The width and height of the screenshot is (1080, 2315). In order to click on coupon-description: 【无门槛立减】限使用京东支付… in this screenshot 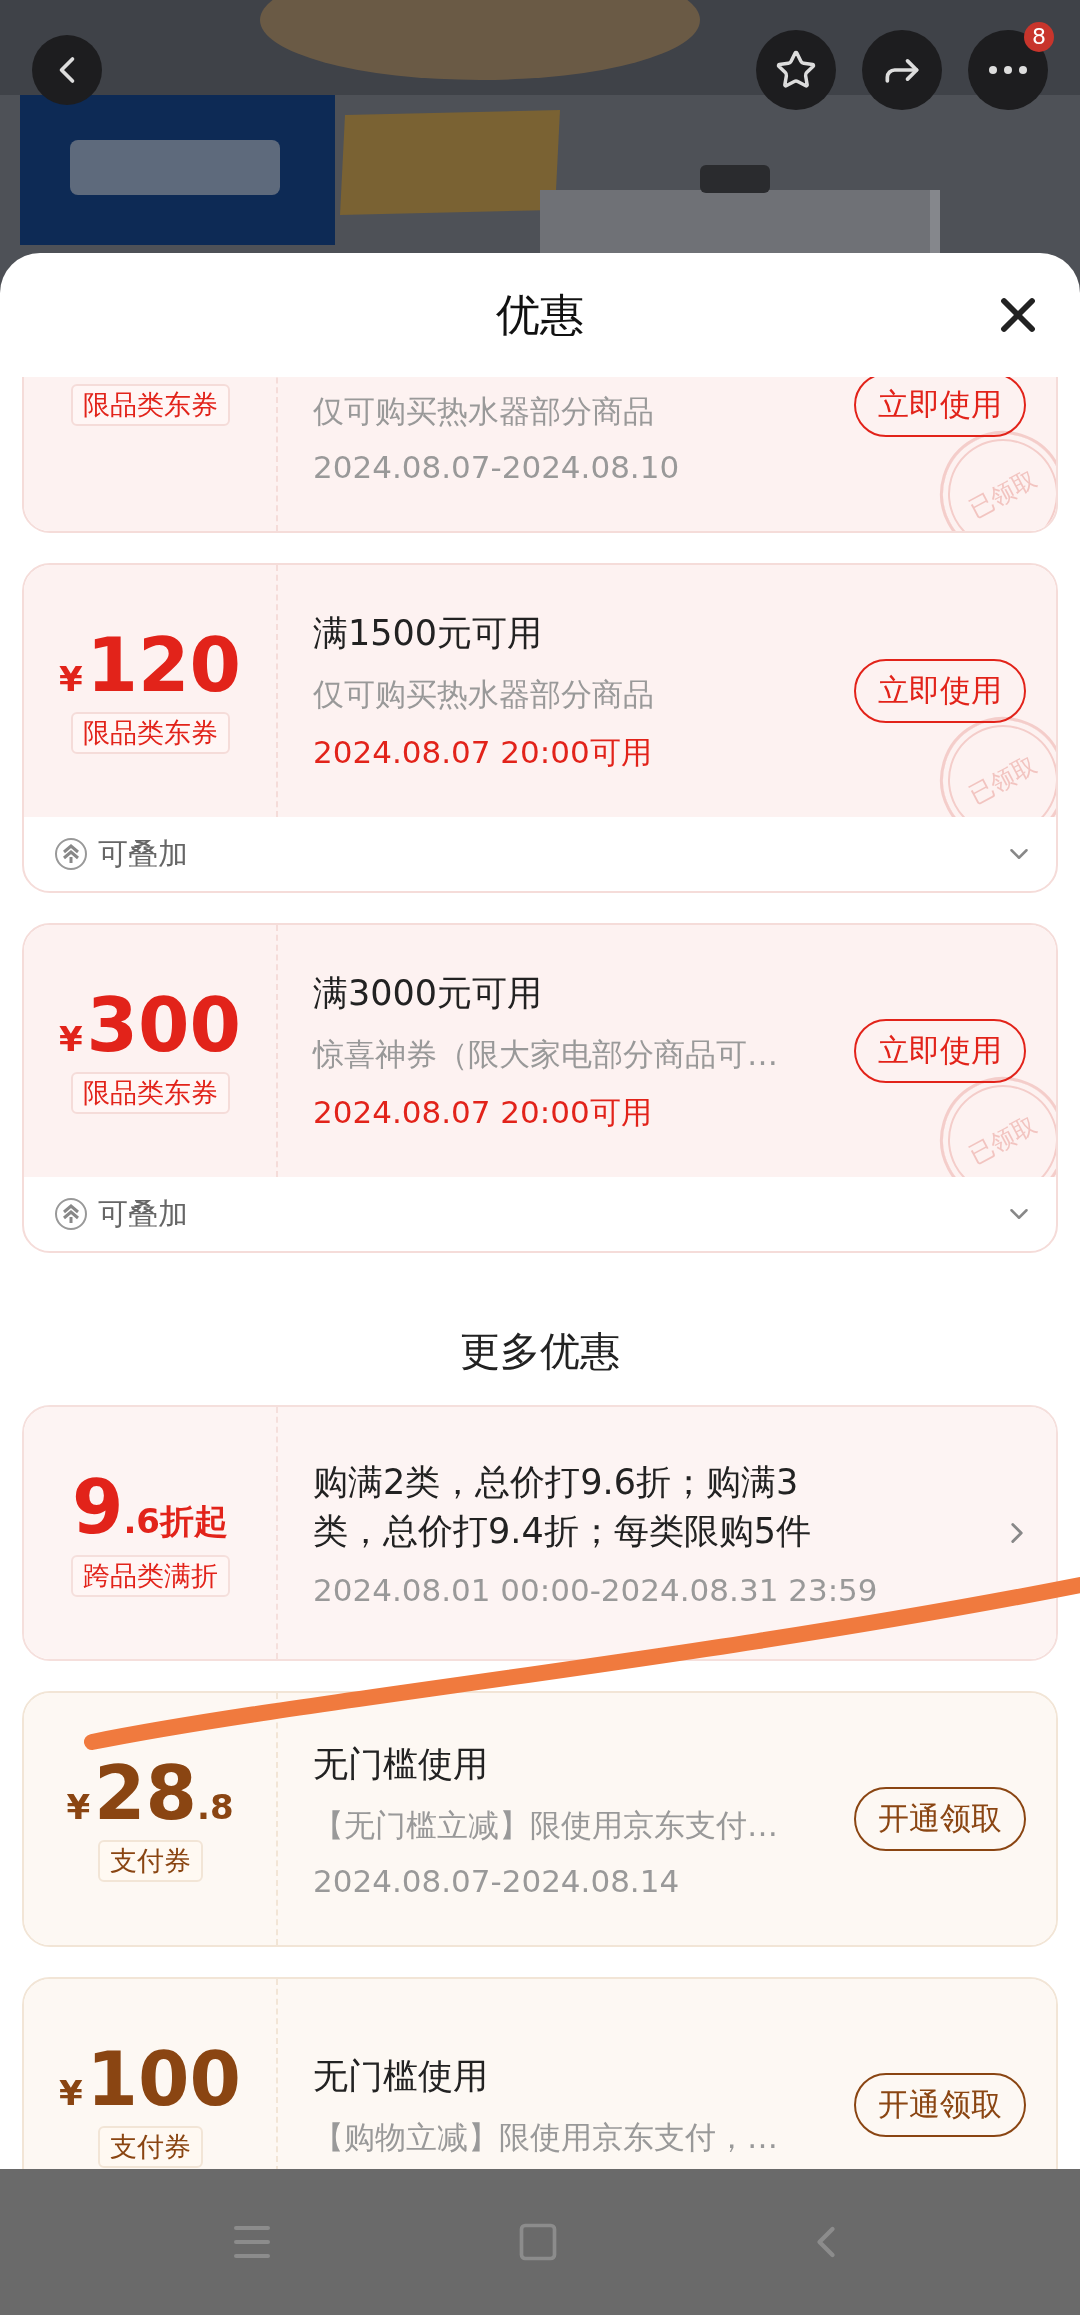, I will do `click(546, 1825)`.